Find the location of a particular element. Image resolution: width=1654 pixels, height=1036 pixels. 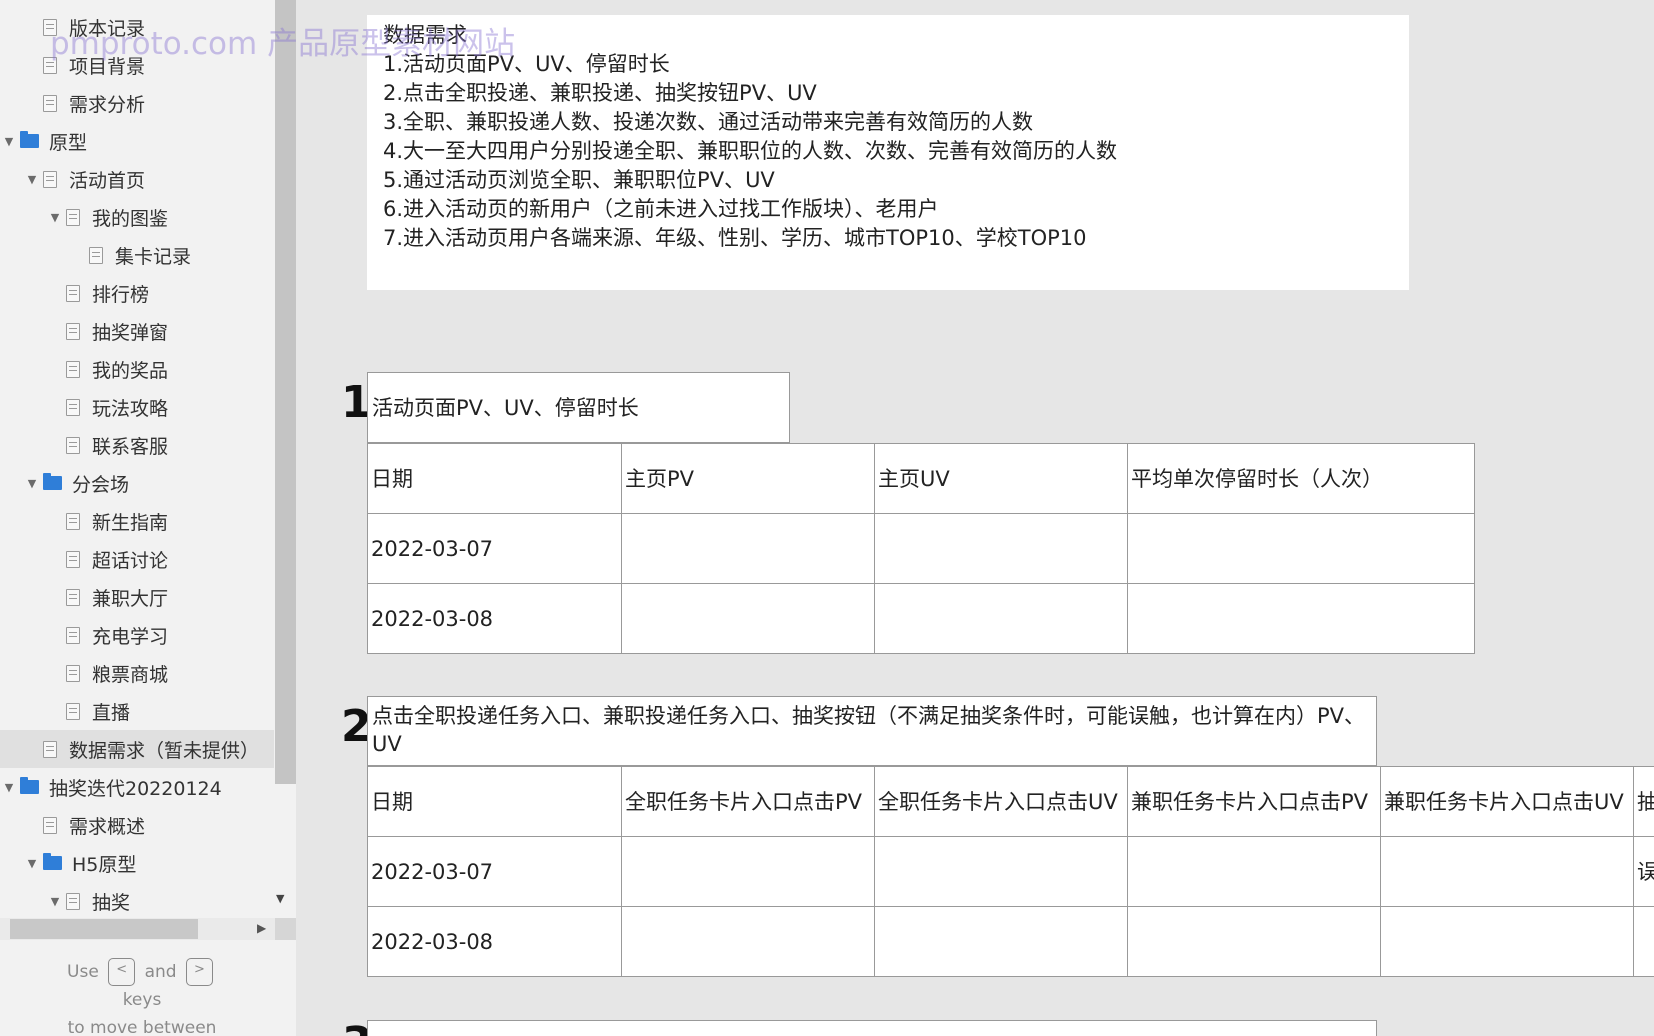

requirement-line: 2.点击全职投递、兼职投递、抽奖按钮PV、UV is located at coordinates (600, 93).